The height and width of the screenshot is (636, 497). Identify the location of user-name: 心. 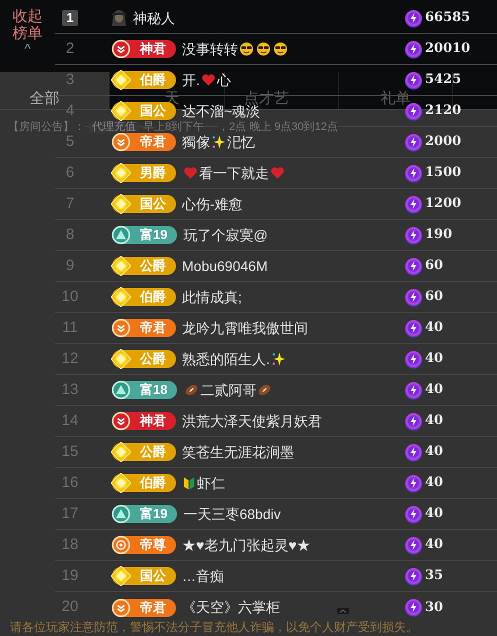
(223, 80).